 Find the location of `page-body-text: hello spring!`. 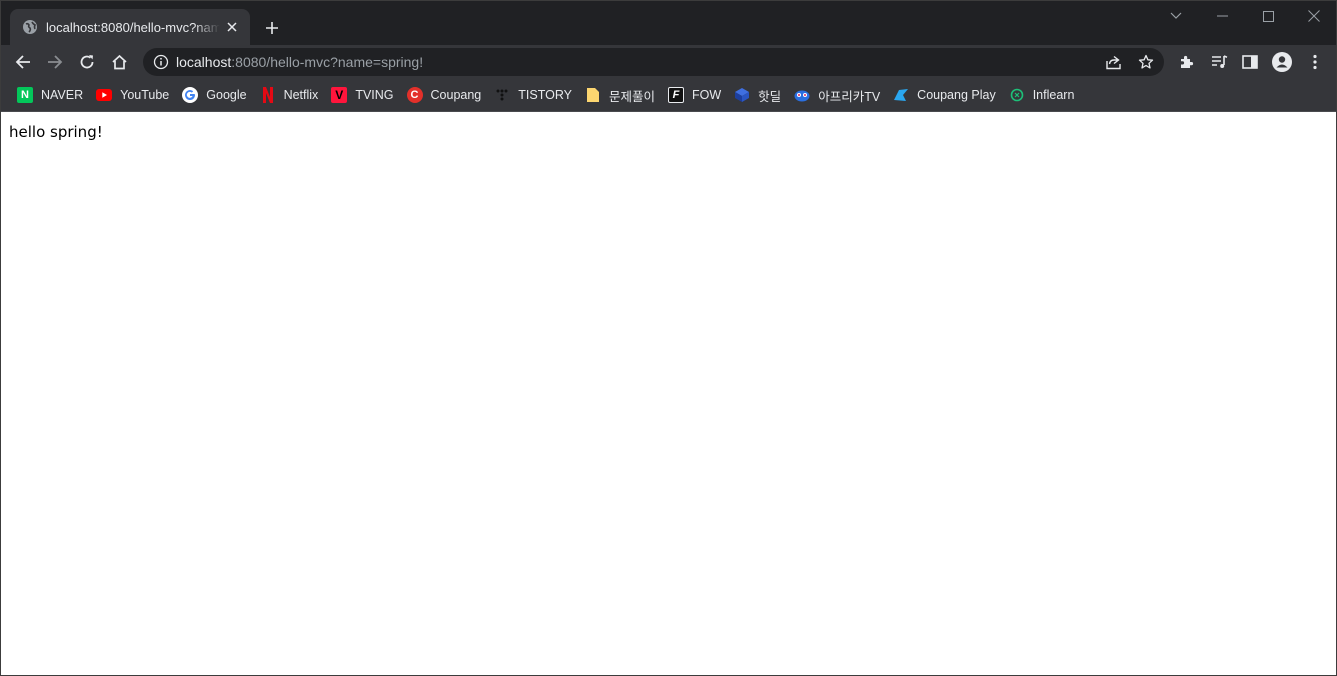

page-body-text: hello spring! is located at coordinates (56, 132).